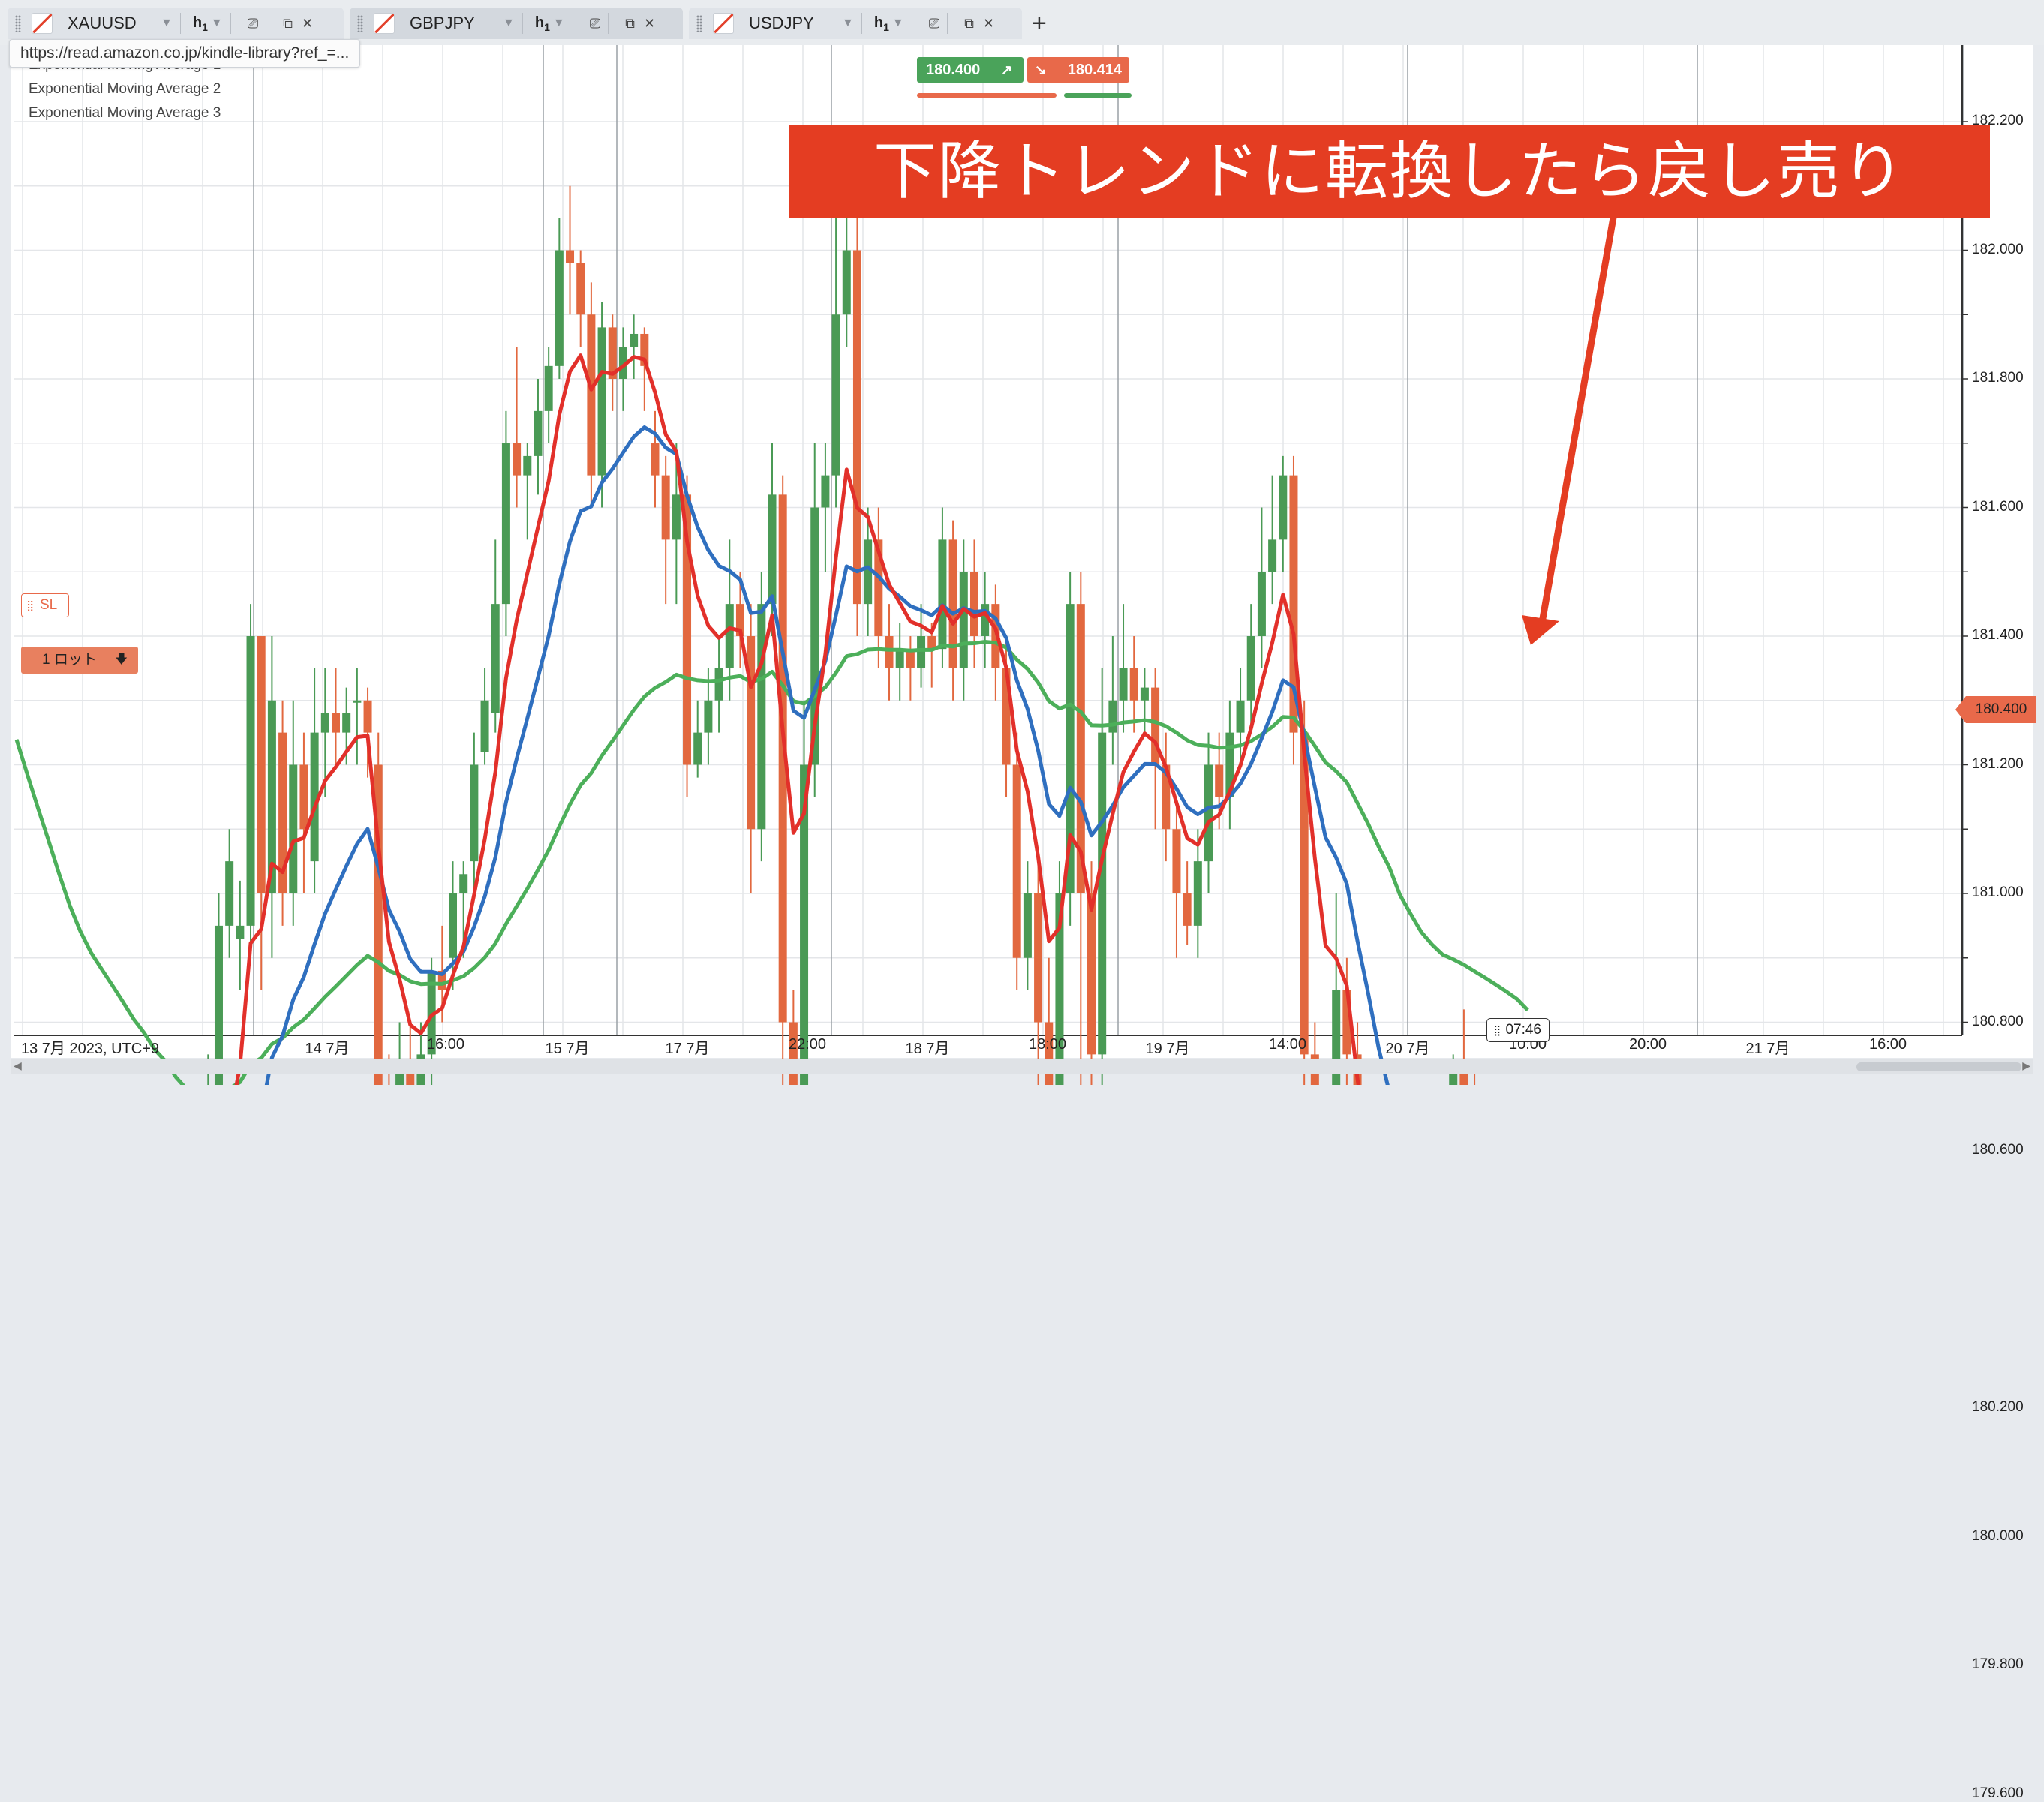  I want to click on time-tick-label: 20 7月, so click(1407, 1049).